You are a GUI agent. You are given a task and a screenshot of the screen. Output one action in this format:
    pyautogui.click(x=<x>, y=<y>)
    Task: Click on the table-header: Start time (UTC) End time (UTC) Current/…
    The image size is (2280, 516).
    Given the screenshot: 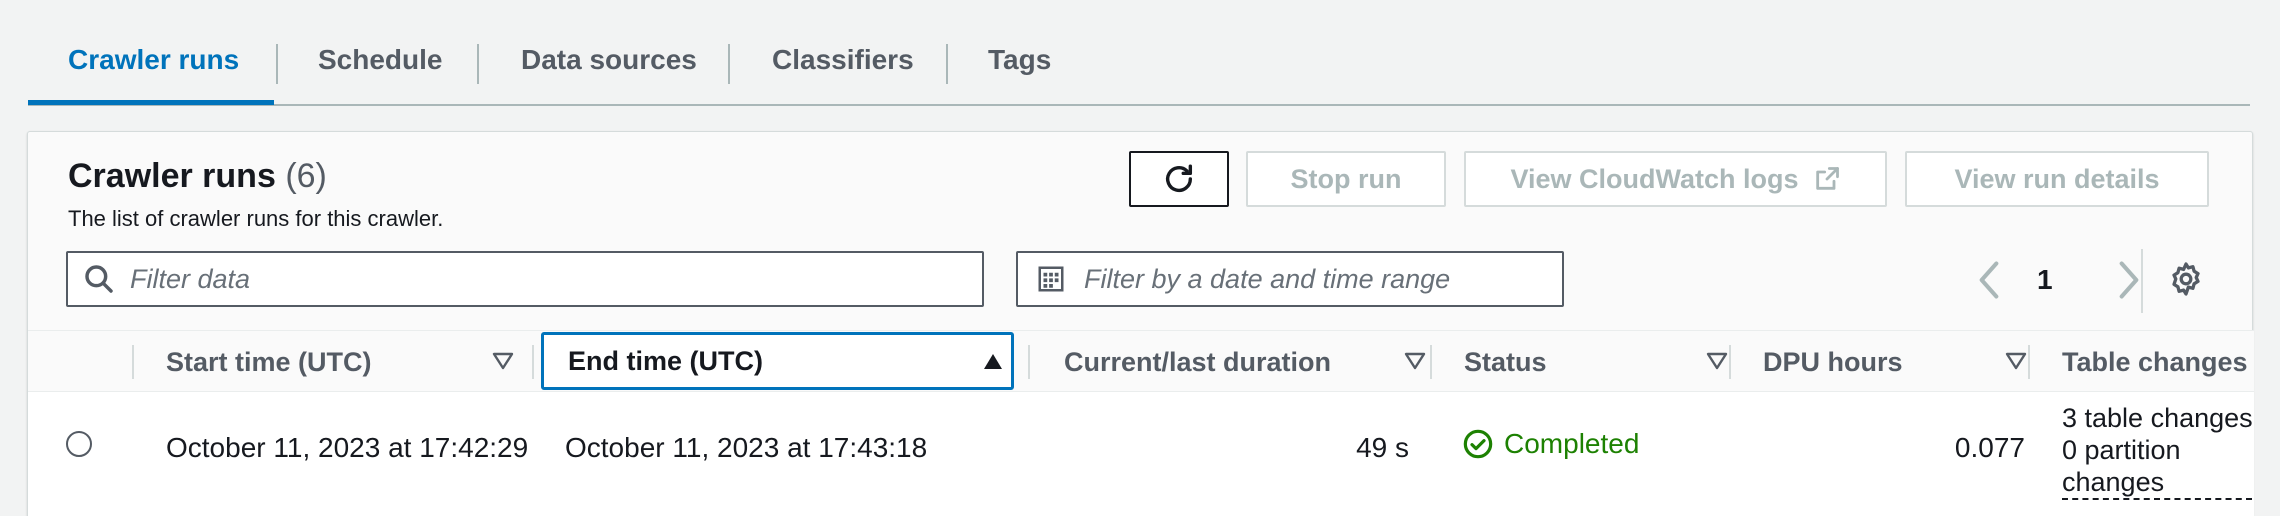 What is the action you would take?
    pyautogui.click(x=1141, y=361)
    